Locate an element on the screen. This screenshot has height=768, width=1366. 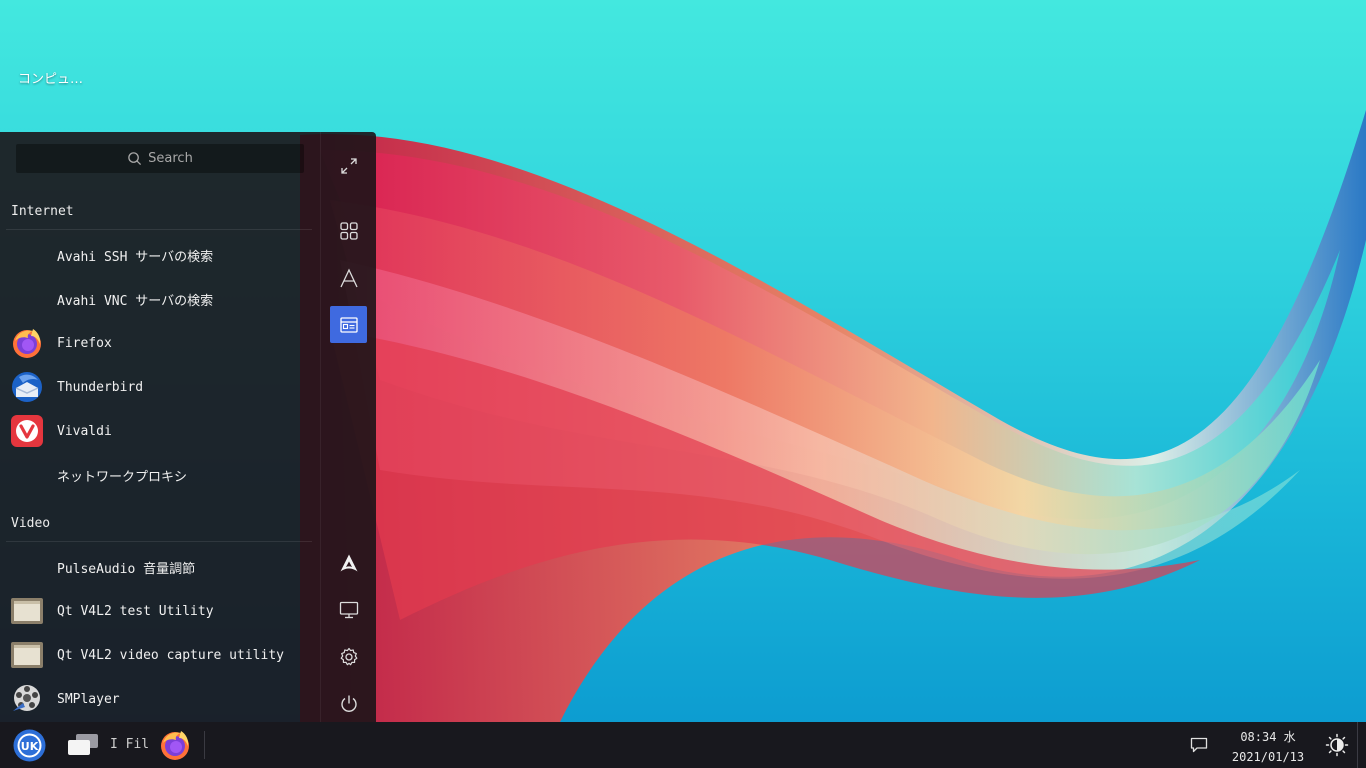
clock-date: 2021/01/13 is located at coordinates (1268, 757).